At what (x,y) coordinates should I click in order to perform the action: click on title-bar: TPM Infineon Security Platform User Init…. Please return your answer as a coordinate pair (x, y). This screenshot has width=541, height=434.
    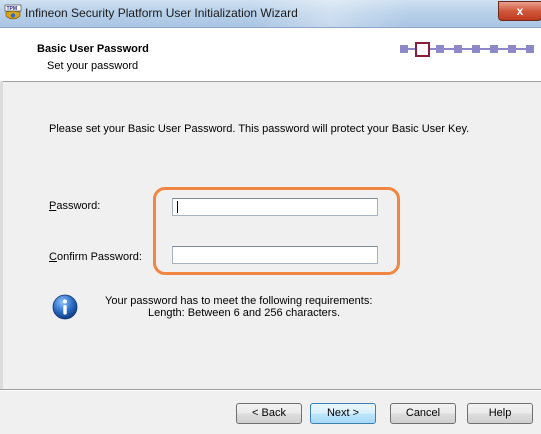
    Looking at the image, I should click on (270, 14).